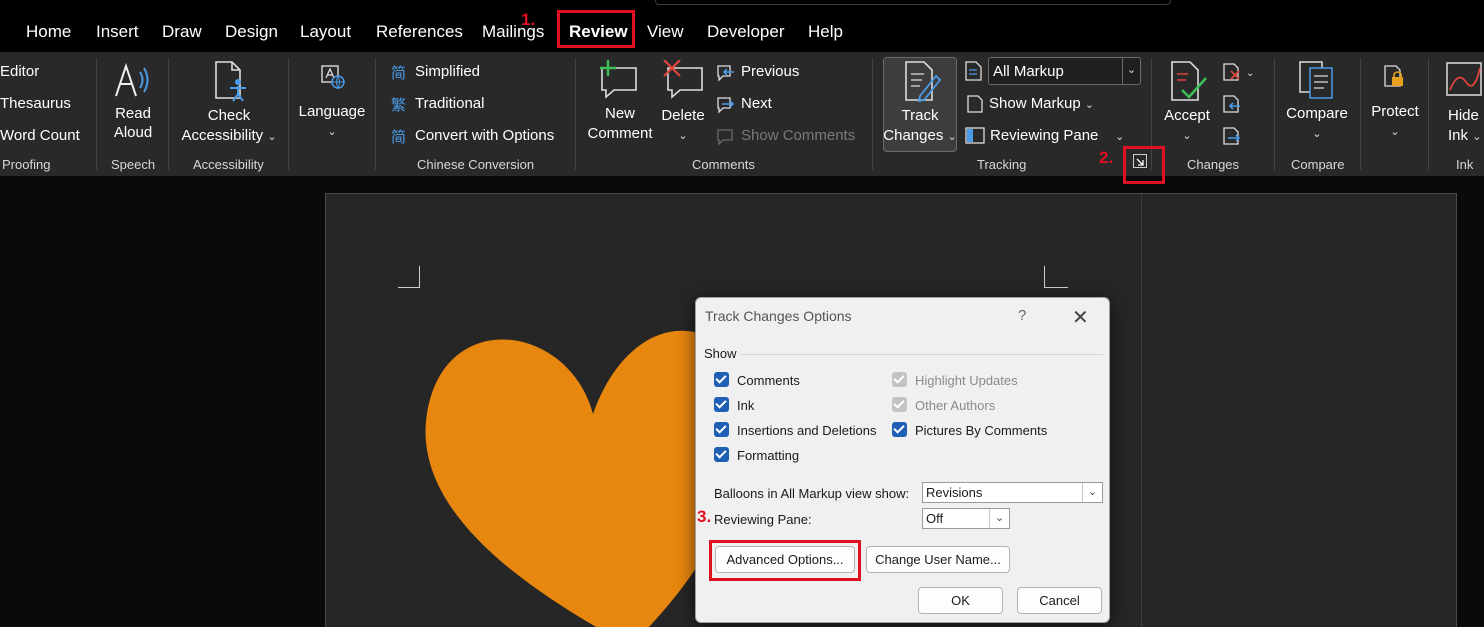 The height and width of the screenshot is (627, 1484). What do you see at coordinates (409, 277) in the screenshot?
I see `crop-mark-top-left` at bounding box center [409, 277].